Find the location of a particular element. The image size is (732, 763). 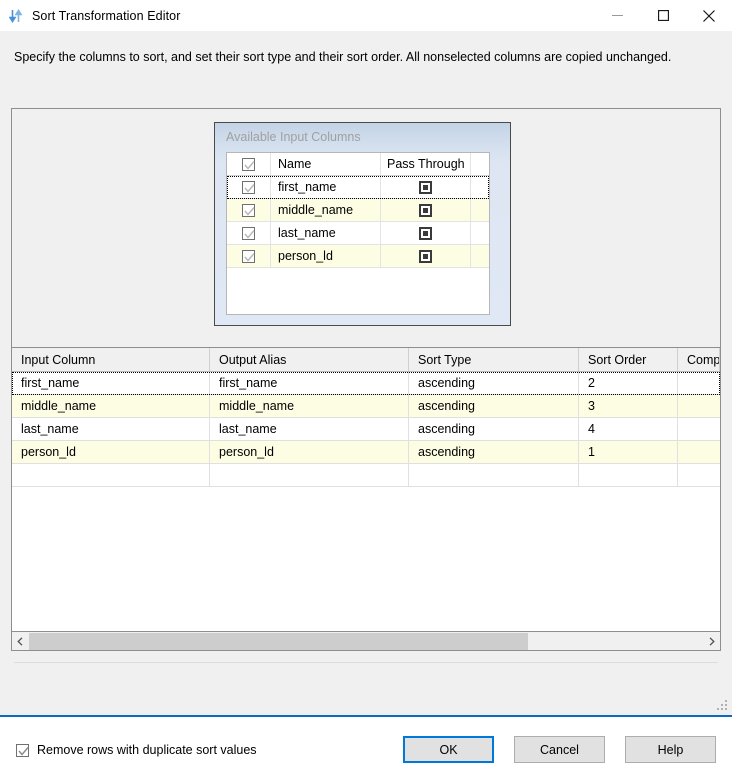

header-input-column: Input Column is located at coordinates (111, 359).